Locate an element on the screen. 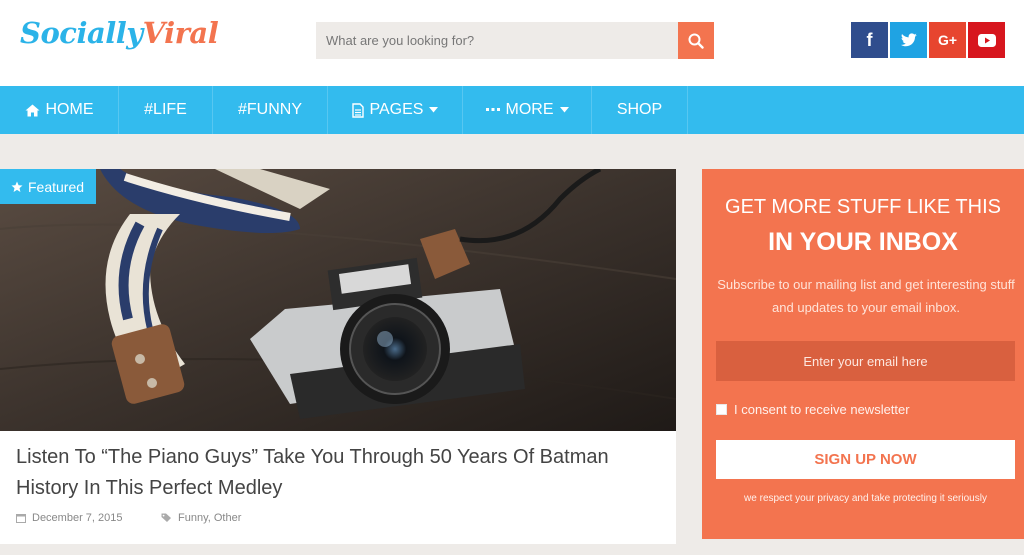 This screenshot has height=555, width=1024. nav-item-pages: PAGES is located at coordinates (395, 110).